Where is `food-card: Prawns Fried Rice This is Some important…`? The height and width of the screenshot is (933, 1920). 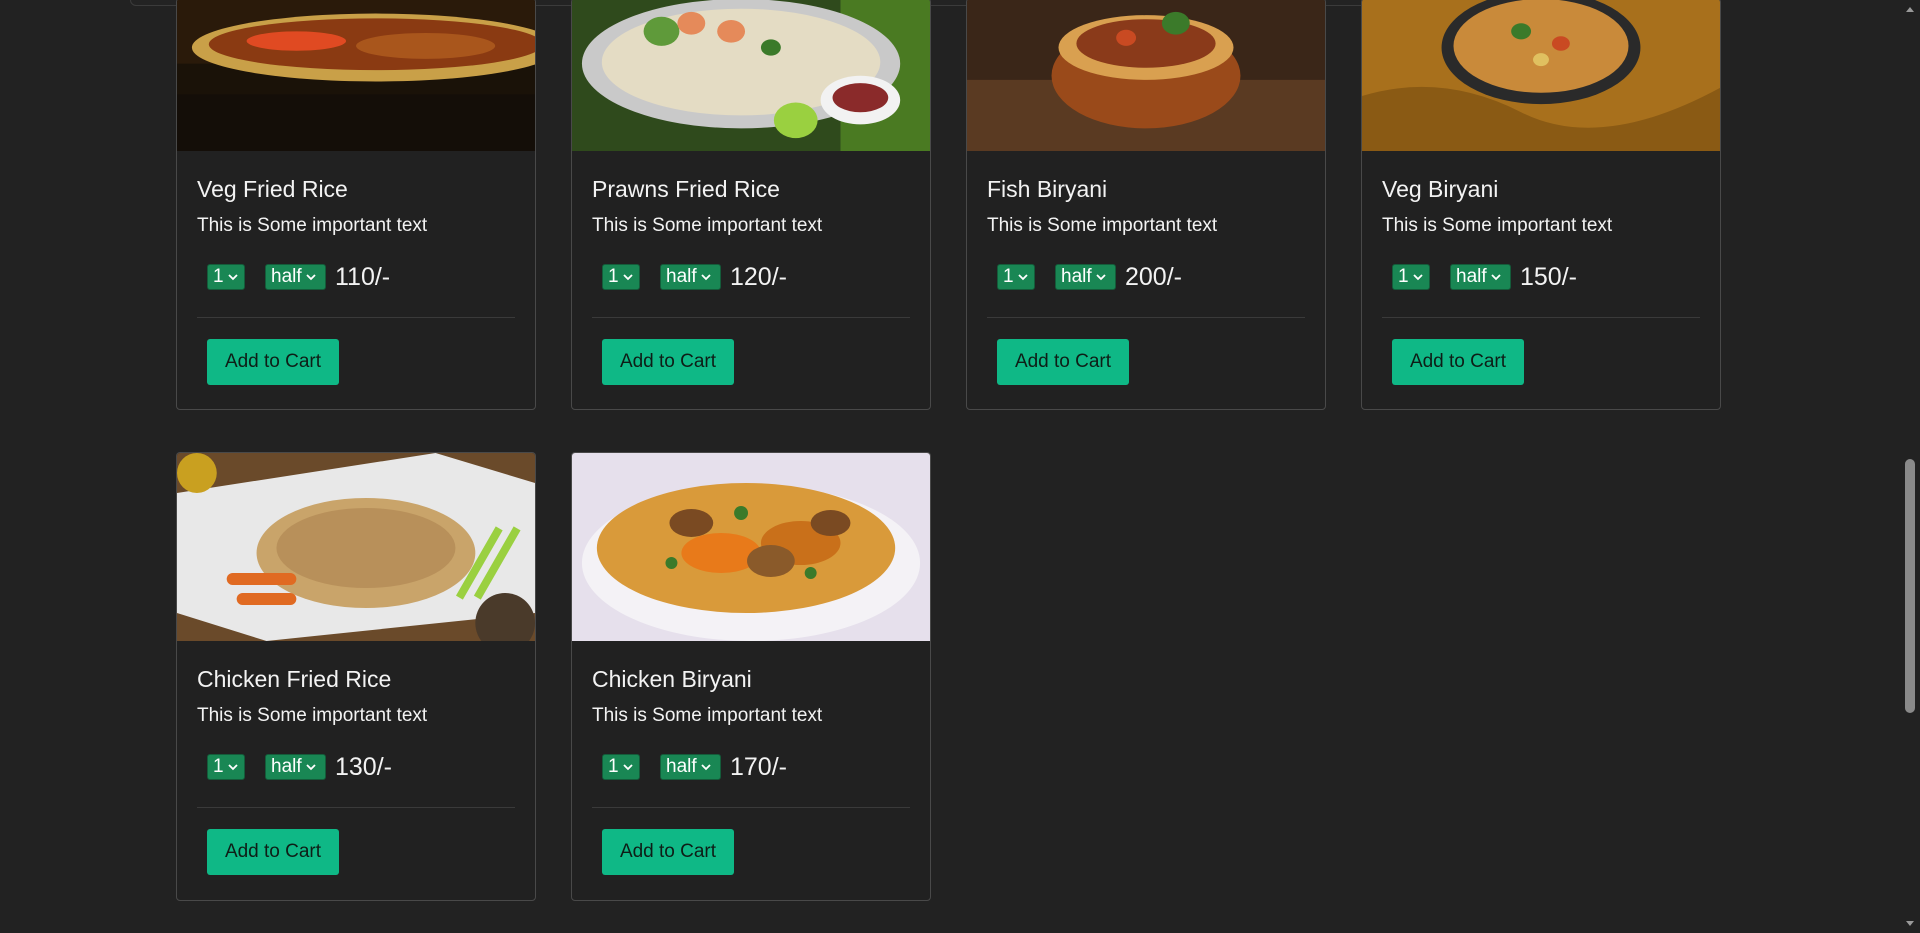 food-card: Prawns Fried Rice This is Some important… is located at coordinates (751, 205).